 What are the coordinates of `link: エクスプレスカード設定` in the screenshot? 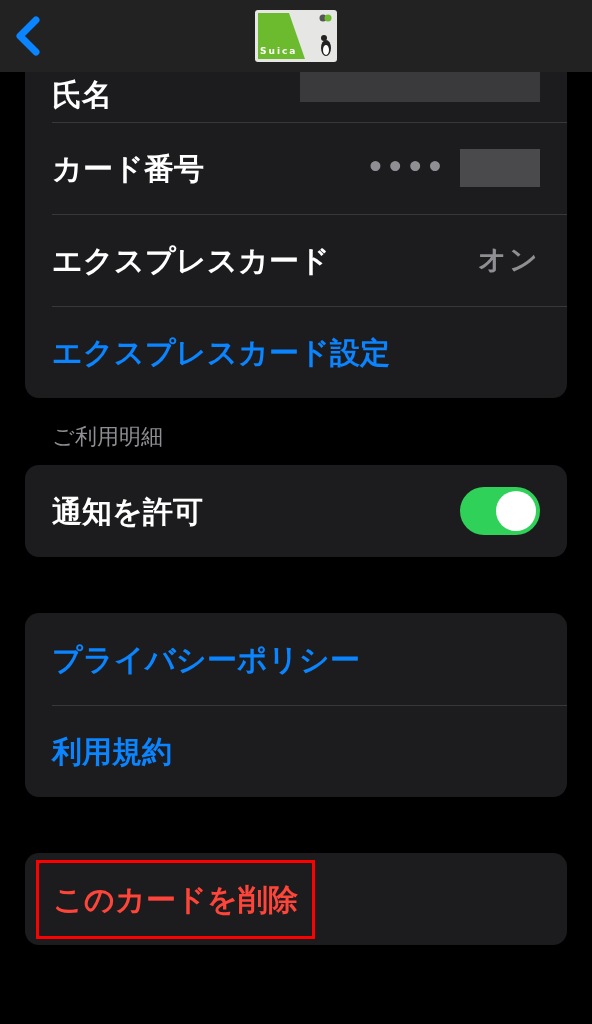 It's located at (221, 352).